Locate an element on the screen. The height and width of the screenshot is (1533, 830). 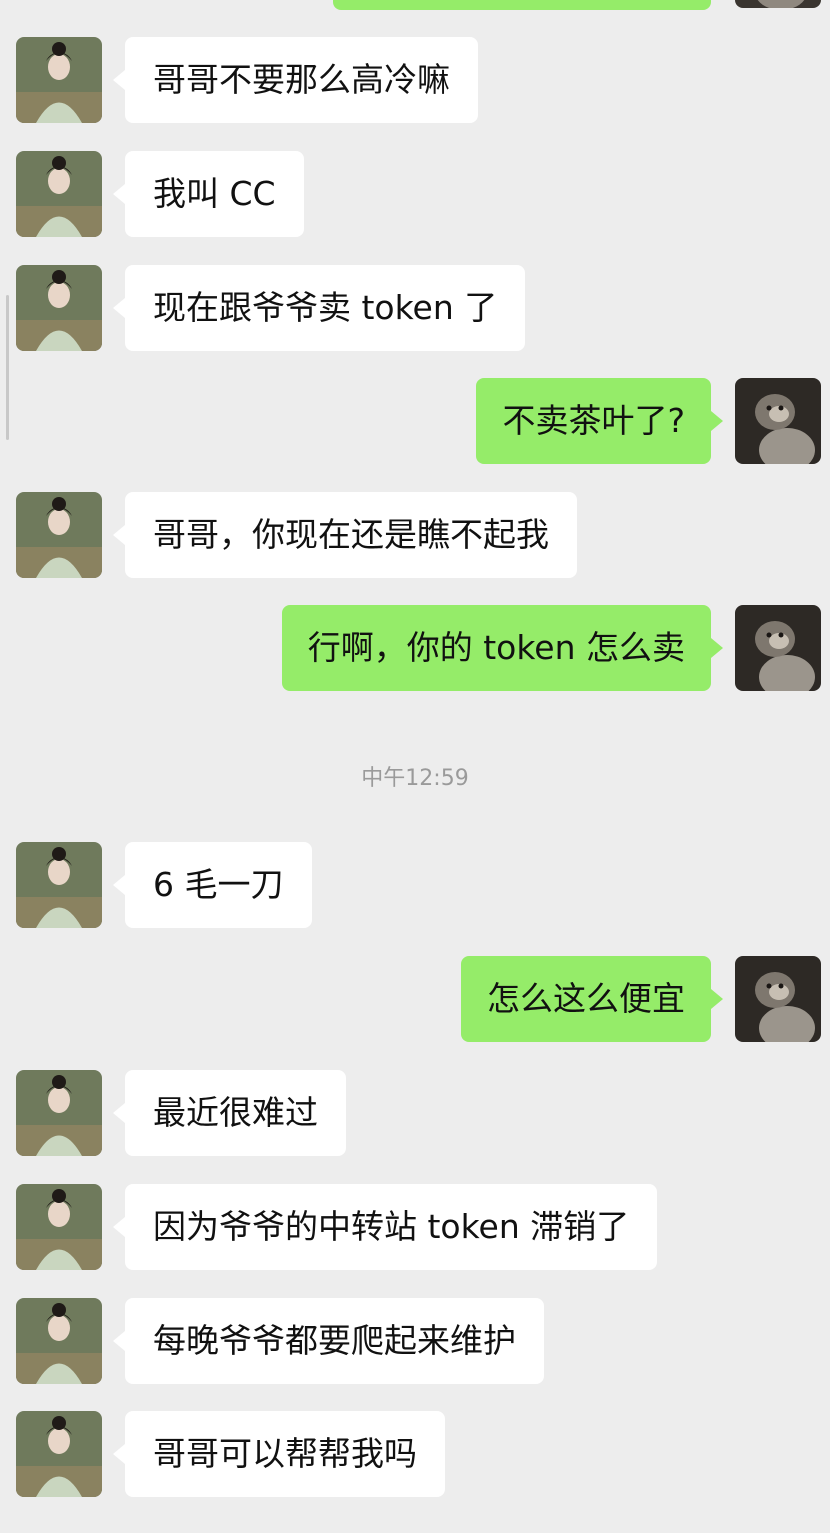
previous-outgoing-bubble is located at coordinates (522, 5).